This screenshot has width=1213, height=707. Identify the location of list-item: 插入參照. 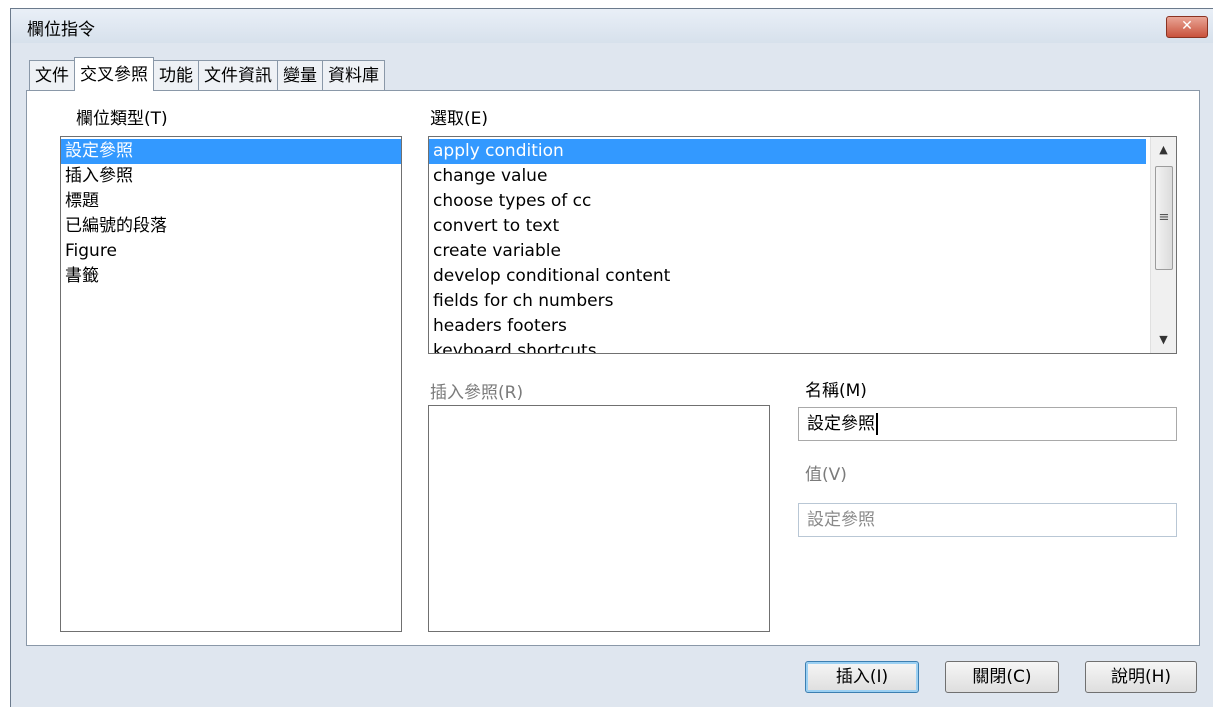
(231, 176).